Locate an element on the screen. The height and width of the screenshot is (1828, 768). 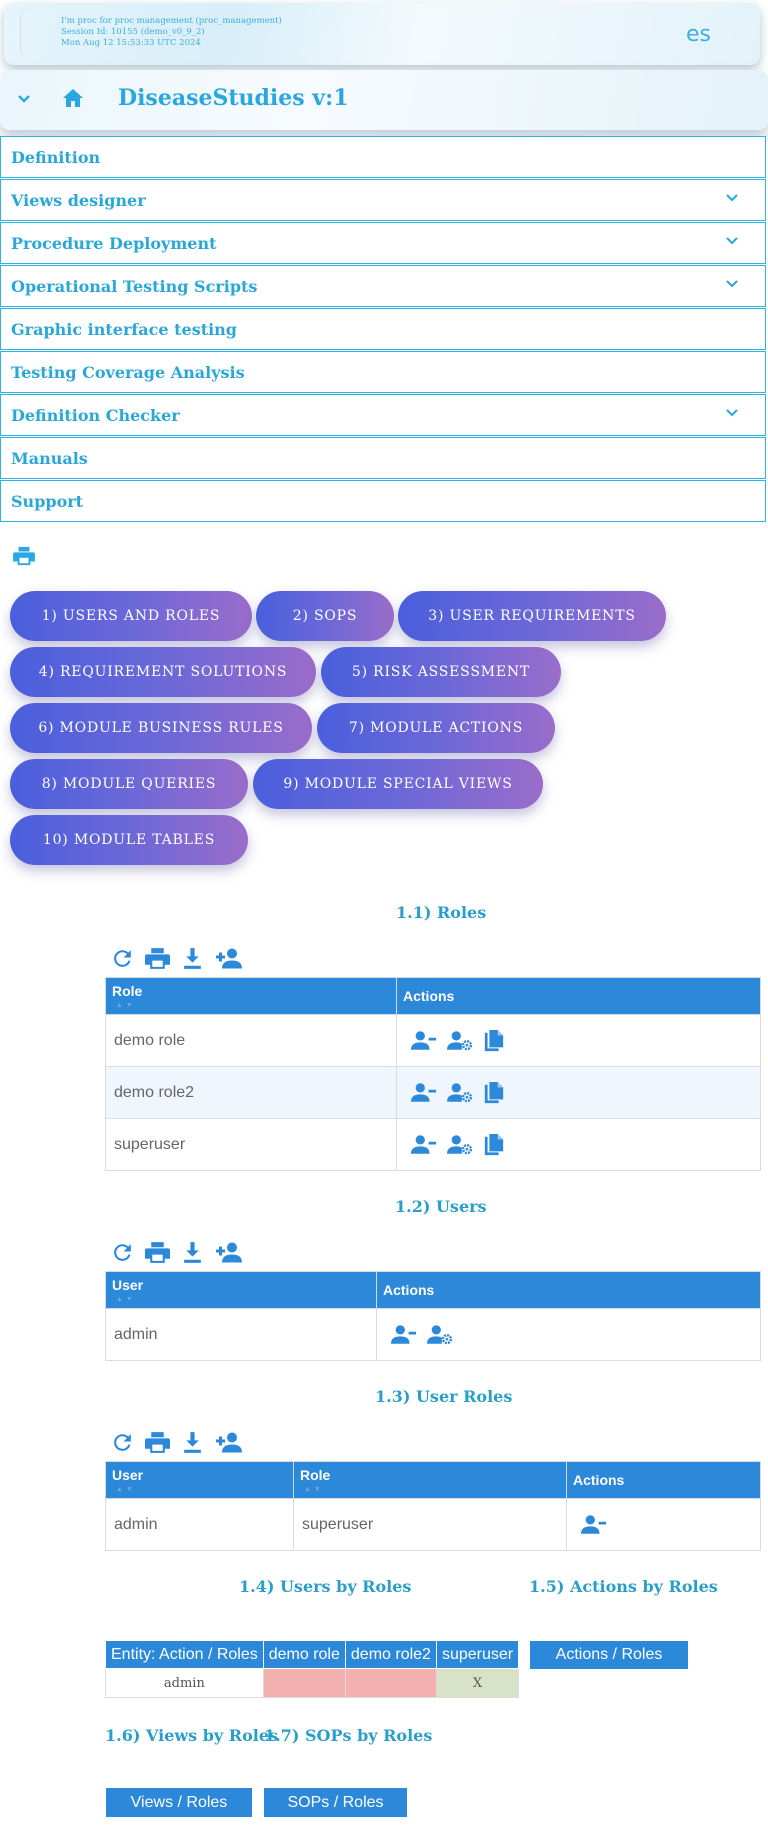
table-row: admin X is located at coordinates (312, 1683).